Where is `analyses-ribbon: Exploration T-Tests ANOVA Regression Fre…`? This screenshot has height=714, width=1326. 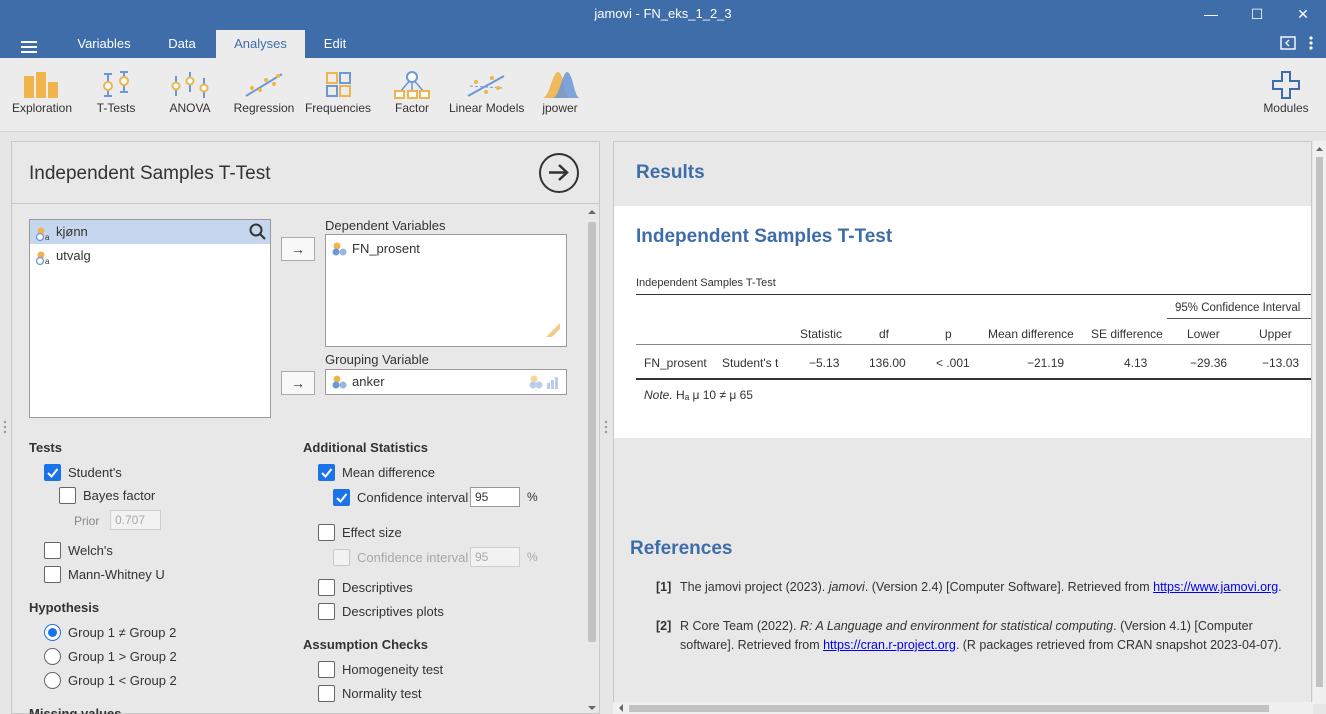 analyses-ribbon: Exploration T-Tests ANOVA Regression Fre… is located at coordinates (663, 95).